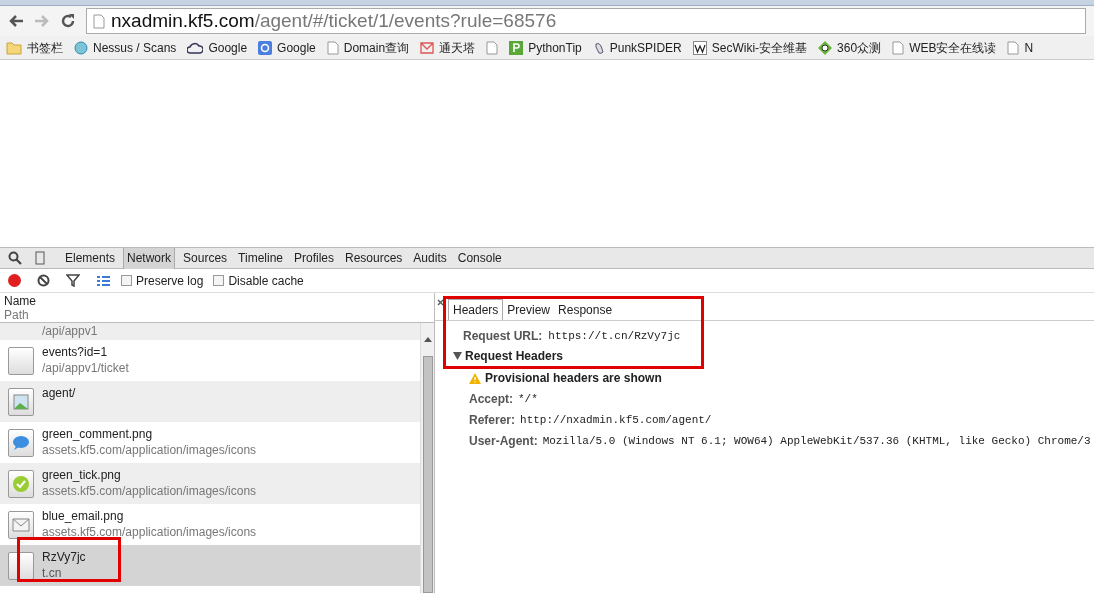 The image size is (1094, 593). What do you see at coordinates (573, 378) in the screenshot?
I see `warning-text: Provisional headers are shown` at bounding box center [573, 378].